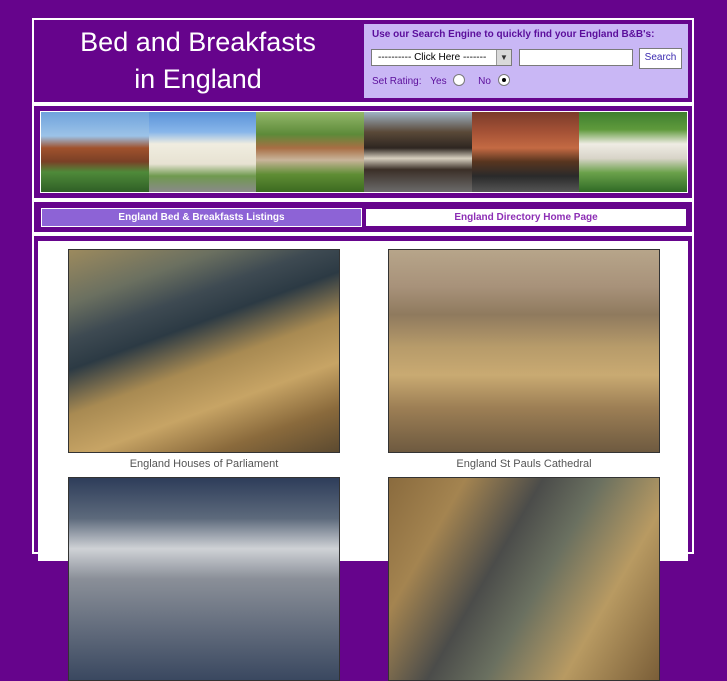 The height and width of the screenshot is (681, 727). What do you see at coordinates (432, 57) in the screenshot?
I see `category-select-value: ---------- Click Here -------` at bounding box center [432, 57].